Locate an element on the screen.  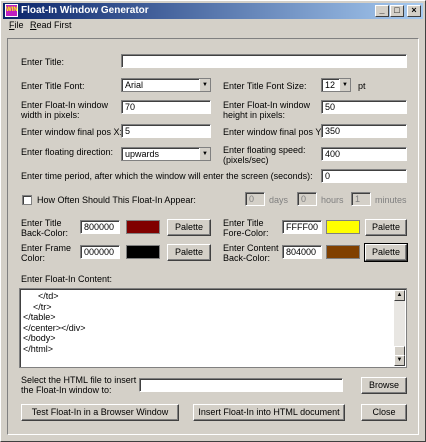
frame-color-palette-button: Palette is located at coordinates (189, 252).